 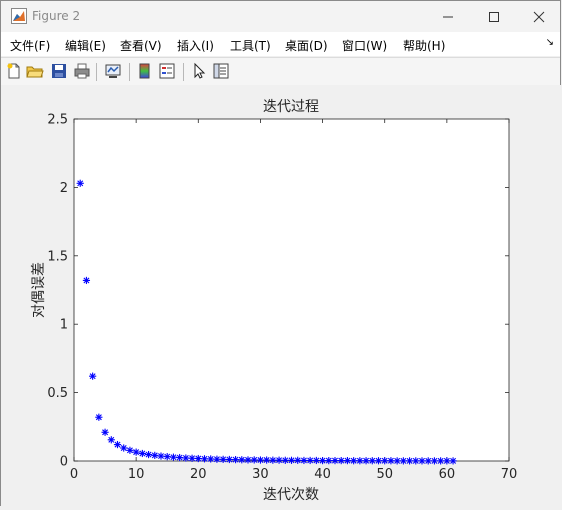 What do you see at coordinates (250, 45) in the screenshot?
I see `menu-tools: 工具(T)` at bounding box center [250, 45].